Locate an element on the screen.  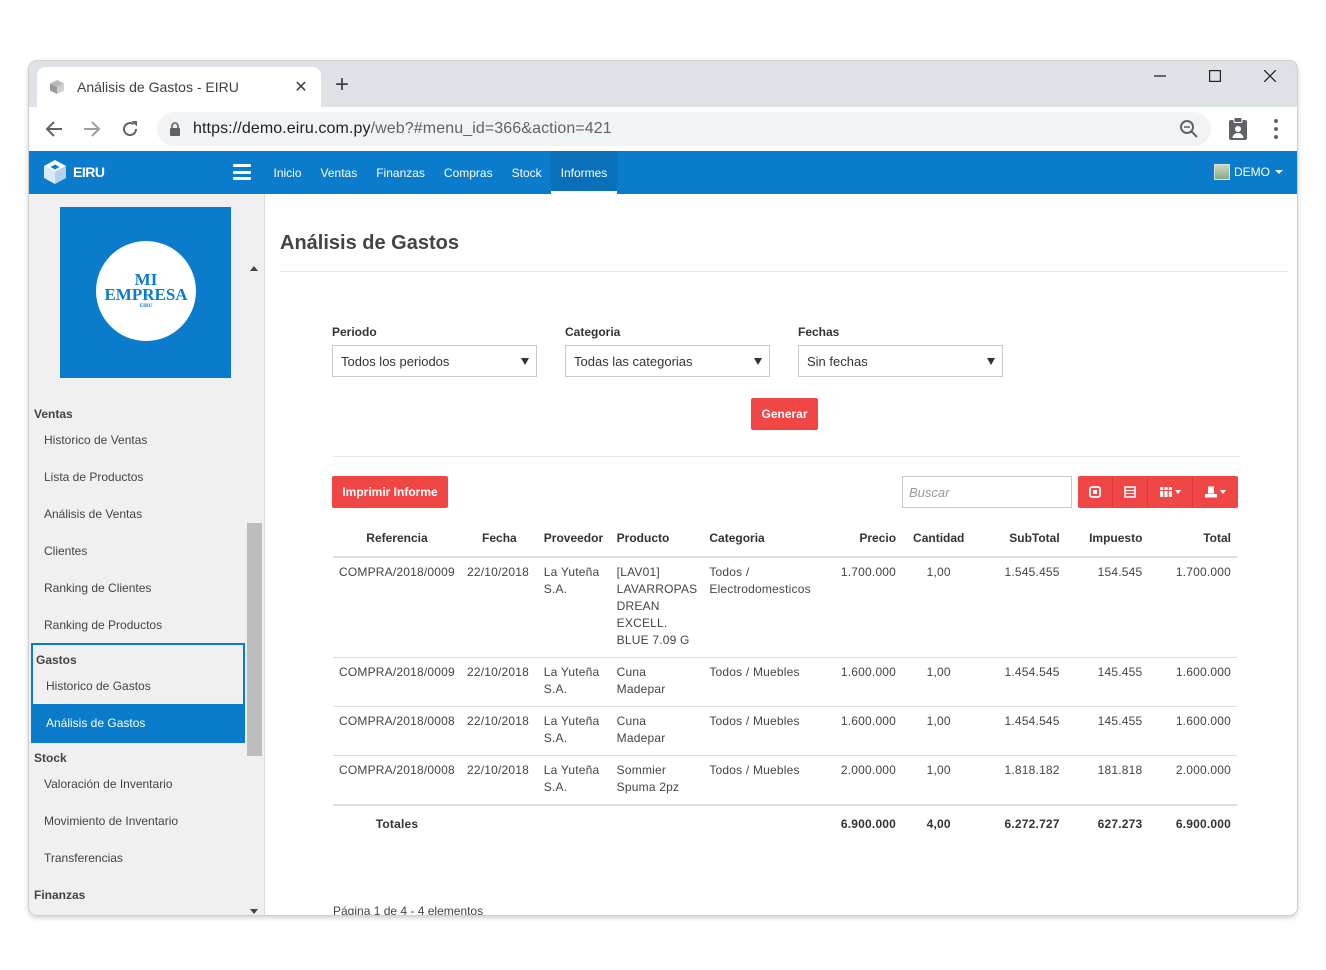
clipboard-icon is located at coordinates (1238, 129).